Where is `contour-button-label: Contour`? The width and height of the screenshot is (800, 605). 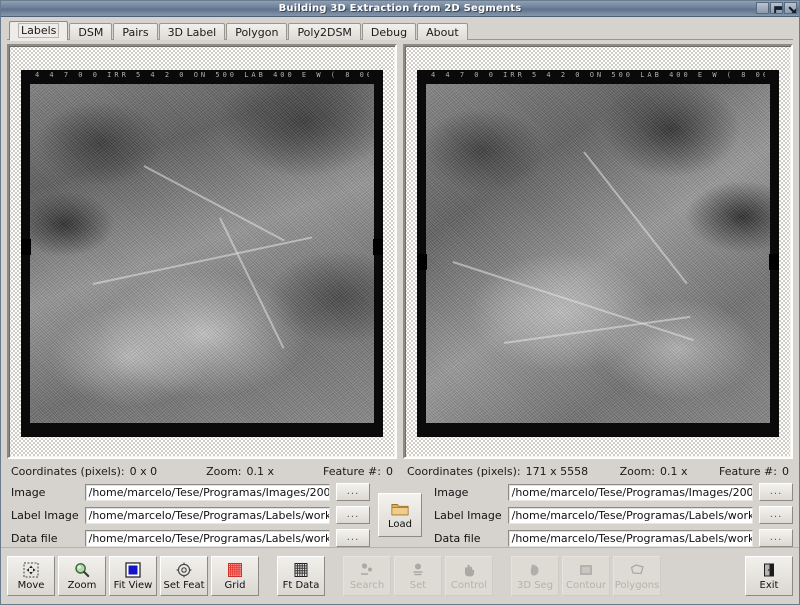
contour-button-label: Contour is located at coordinates (586, 585).